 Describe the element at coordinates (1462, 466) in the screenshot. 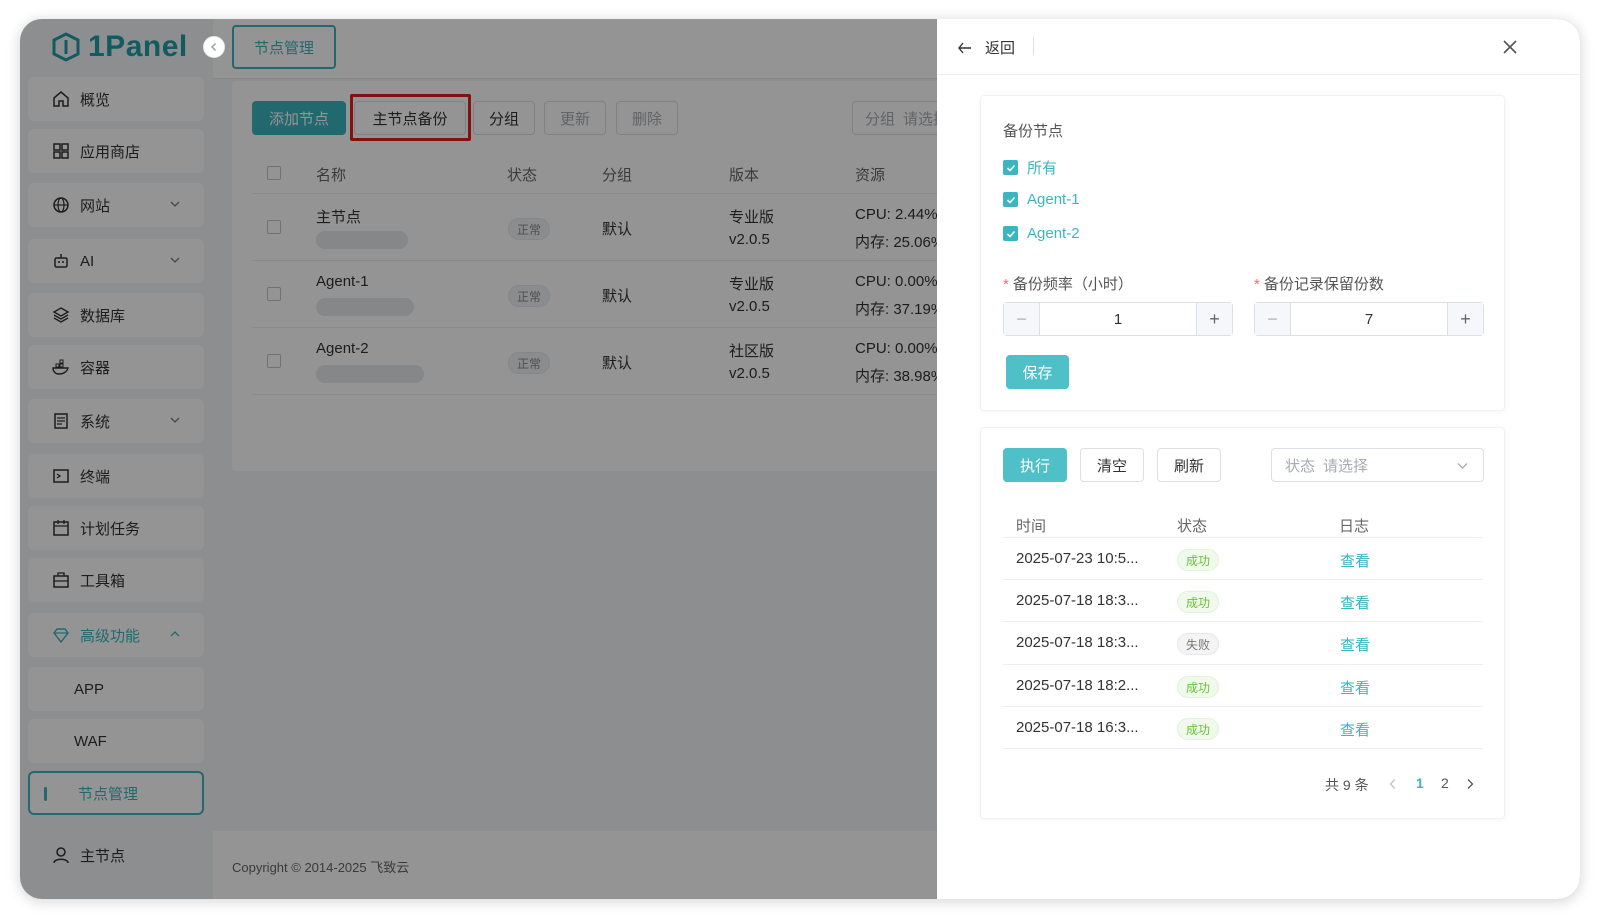

I see `chevron-down-icon` at that location.